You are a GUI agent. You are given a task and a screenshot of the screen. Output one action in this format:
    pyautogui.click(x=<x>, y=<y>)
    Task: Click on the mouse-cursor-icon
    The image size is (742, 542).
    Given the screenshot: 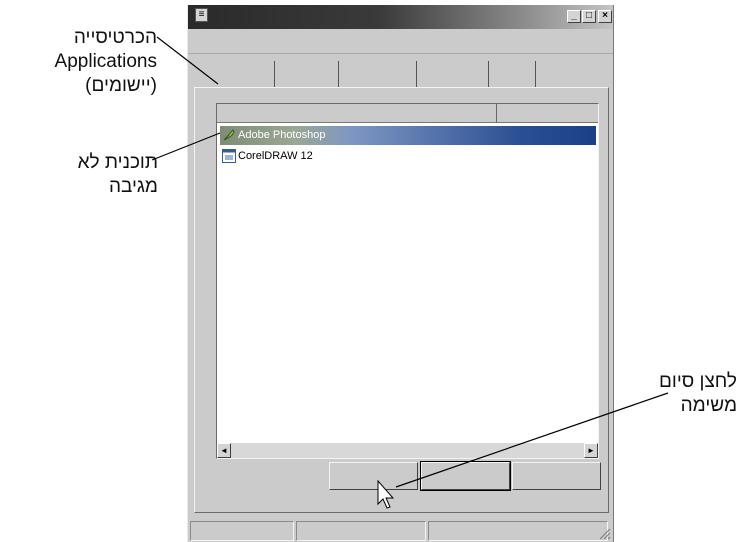 What is the action you would take?
    pyautogui.click(x=386, y=494)
    